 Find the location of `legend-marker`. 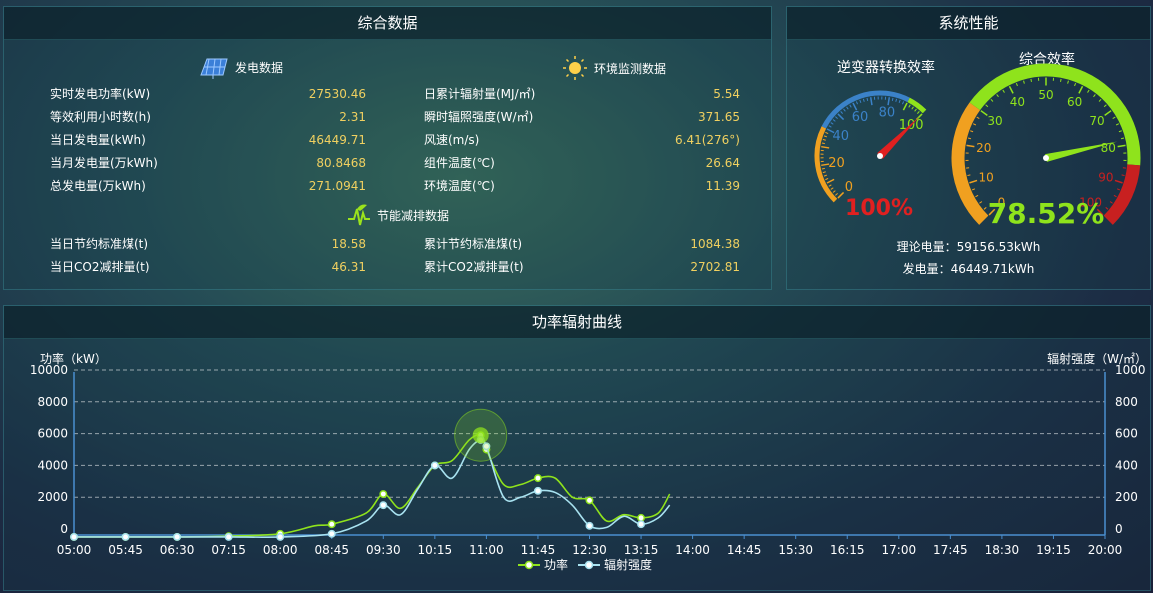

legend-marker is located at coordinates (529, 565).